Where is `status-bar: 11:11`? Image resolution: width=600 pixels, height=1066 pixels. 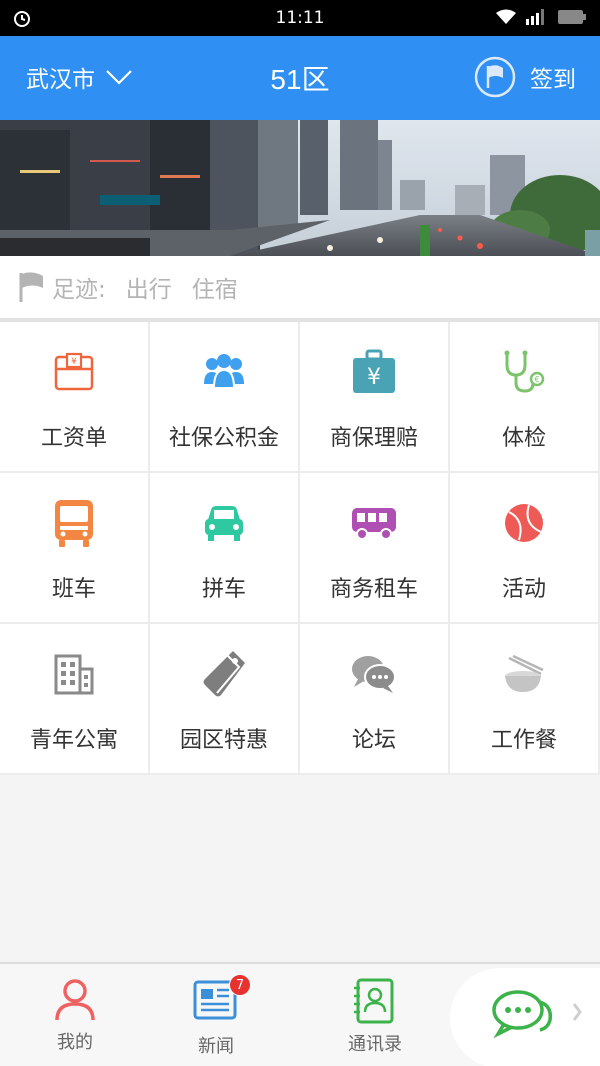 status-bar: 11:11 is located at coordinates (300, 18).